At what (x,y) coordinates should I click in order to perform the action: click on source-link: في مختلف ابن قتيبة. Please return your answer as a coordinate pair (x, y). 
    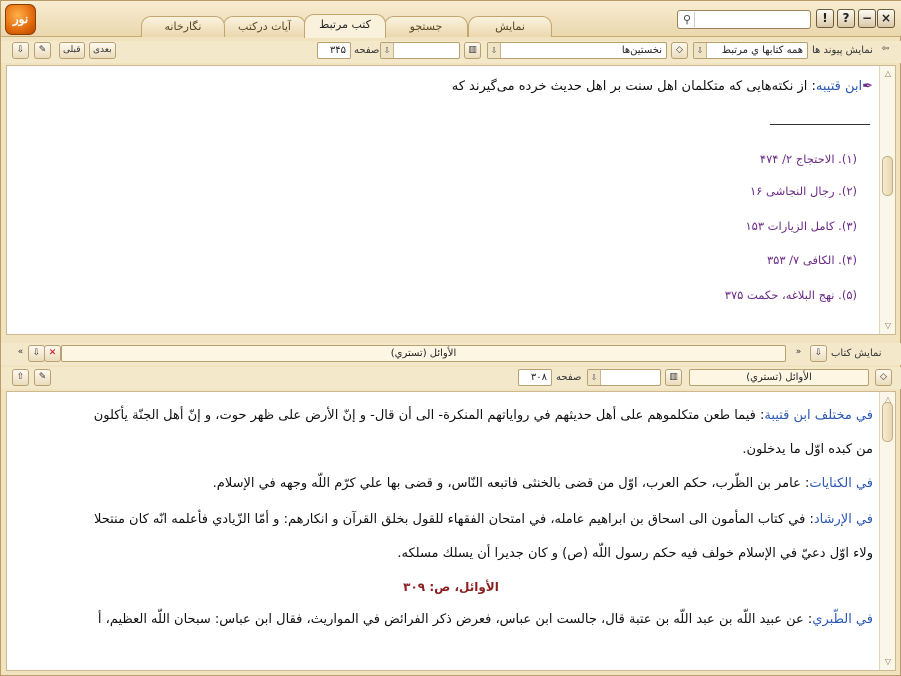
    Looking at the image, I should click on (818, 415).